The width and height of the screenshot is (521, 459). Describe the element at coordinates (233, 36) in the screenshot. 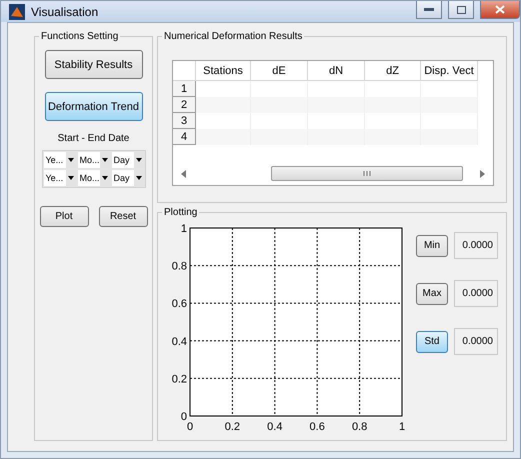

I see `panel-title: Numerical Deformation Results` at that location.